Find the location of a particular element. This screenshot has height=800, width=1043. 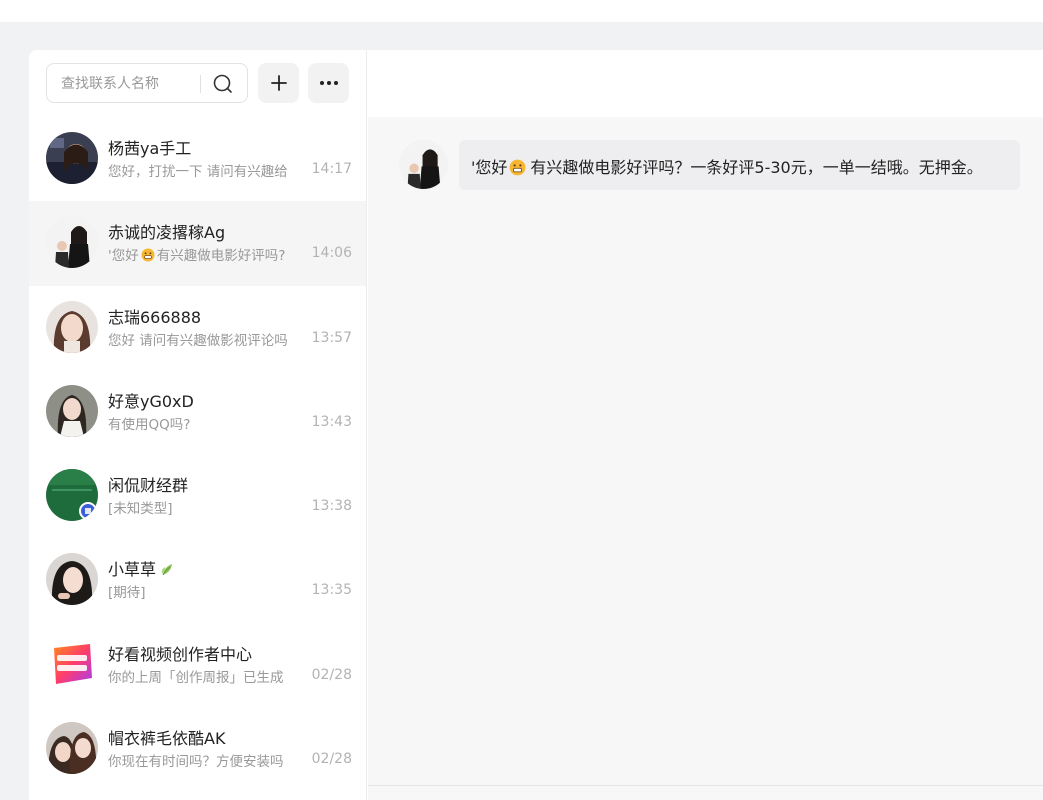

message-preview: 您好 请问有兴趣做影视评论吗 is located at coordinates (198, 340).